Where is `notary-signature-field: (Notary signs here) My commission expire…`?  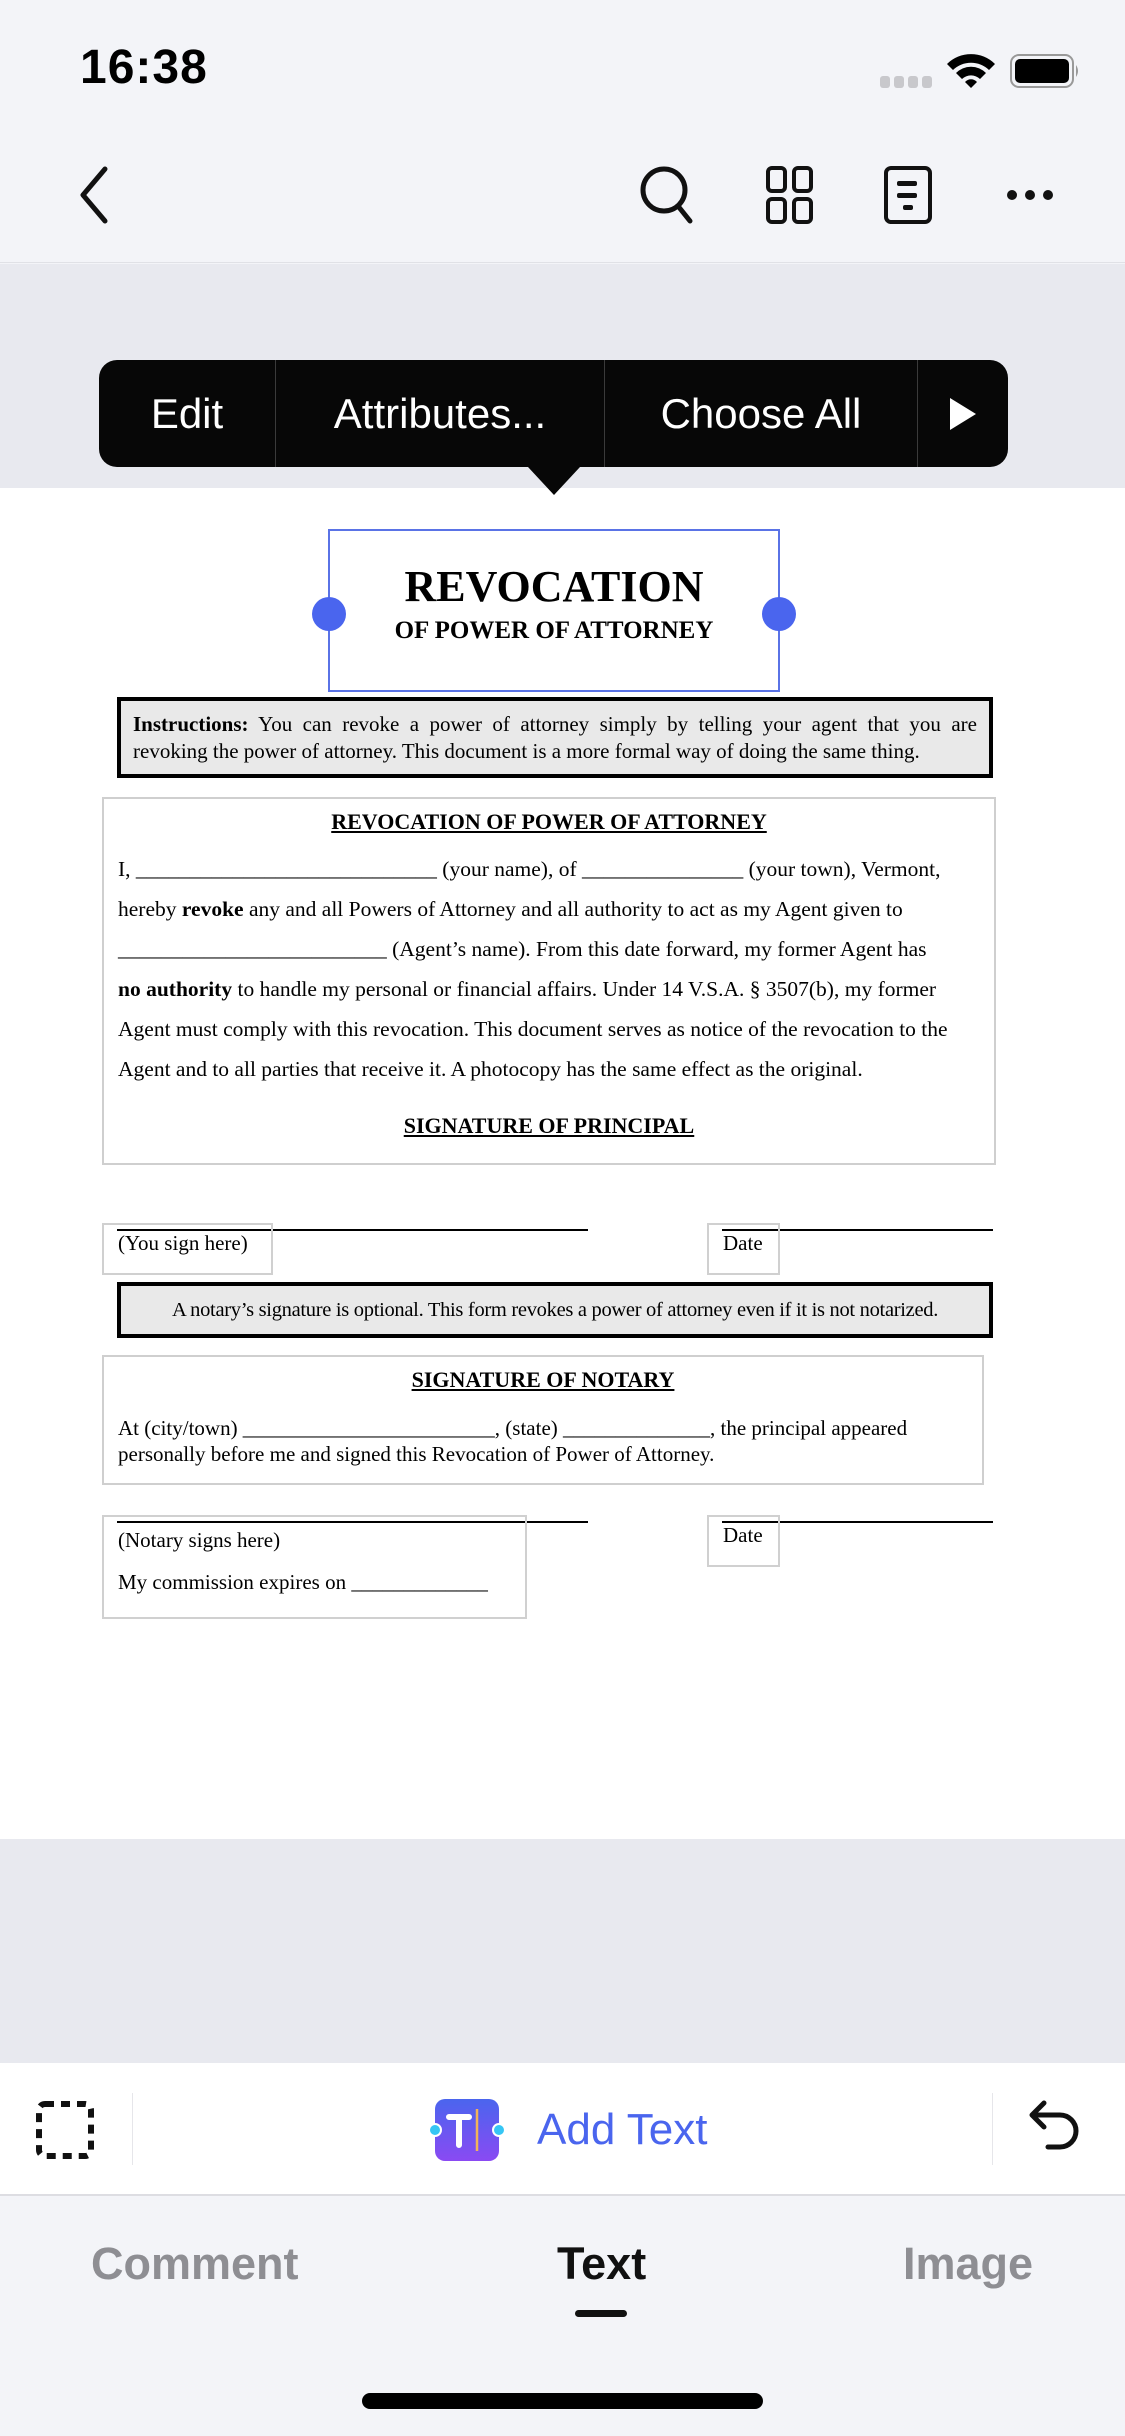 notary-signature-field: (Notary signs here) My commission expire… is located at coordinates (314, 1567).